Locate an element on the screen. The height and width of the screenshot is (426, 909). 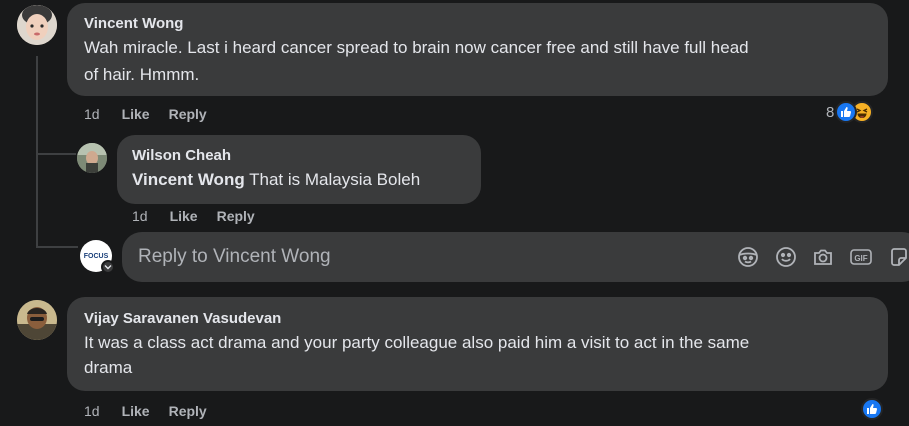
thread-line-branch-composer is located at coordinates (57, 247).